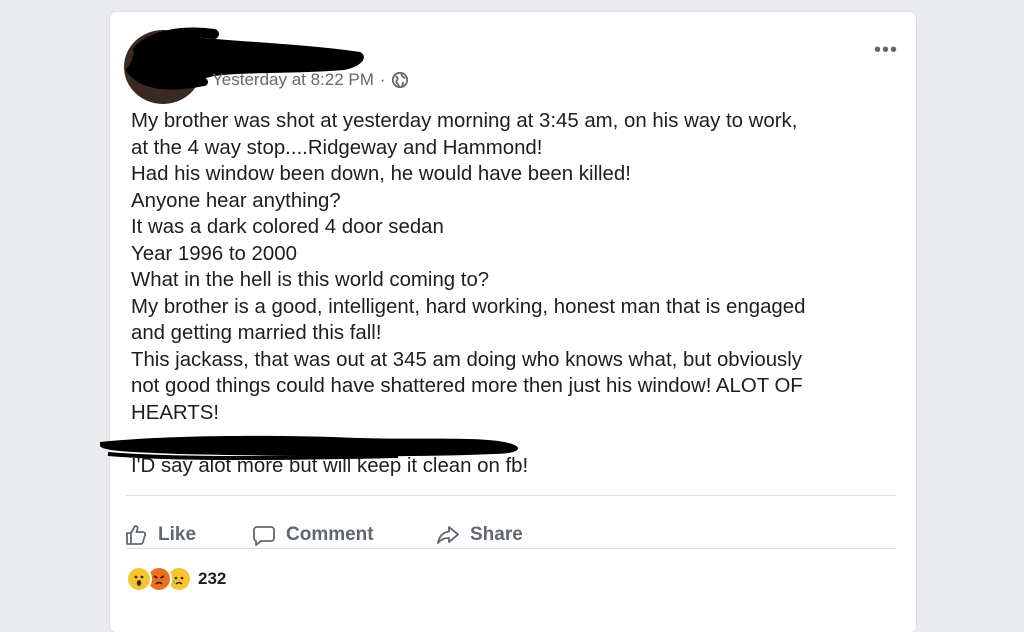 The image size is (1024, 632). Describe the element at coordinates (511, 495) in the screenshot. I see `divider-top` at that location.